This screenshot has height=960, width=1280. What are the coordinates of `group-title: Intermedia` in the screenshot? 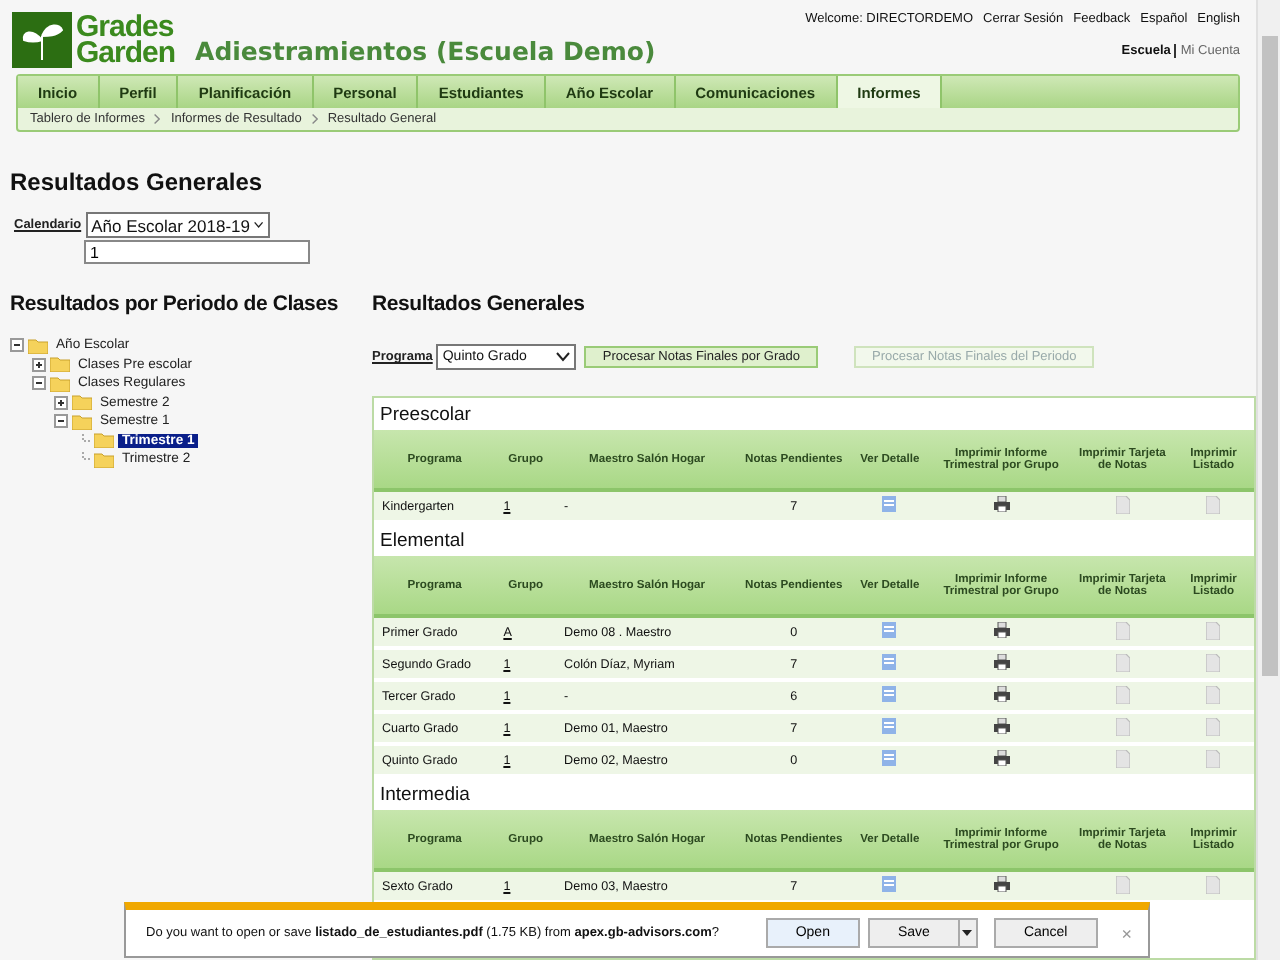 It's located at (425, 795).